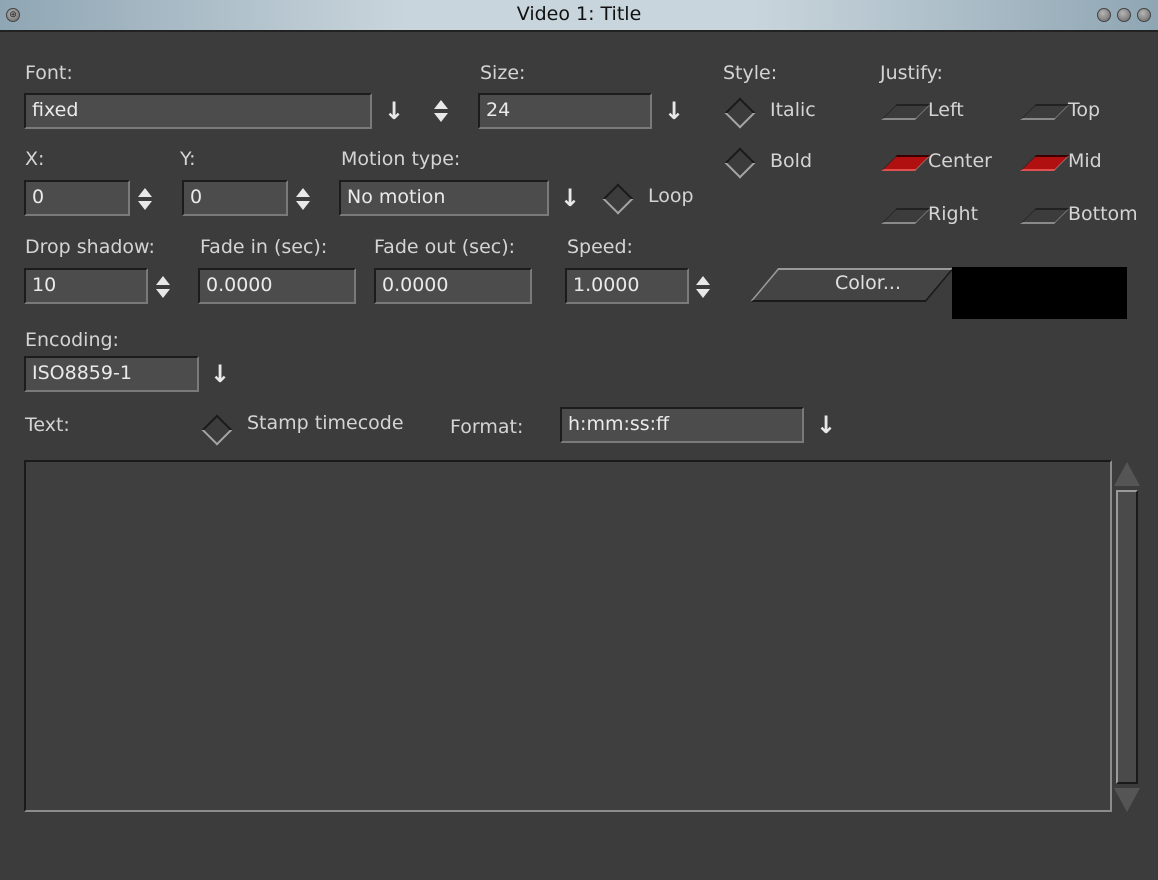 The image size is (1158, 880). What do you see at coordinates (441, 111) in the screenshot?
I see `font-spinner-icon` at bounding box center [441, 111].